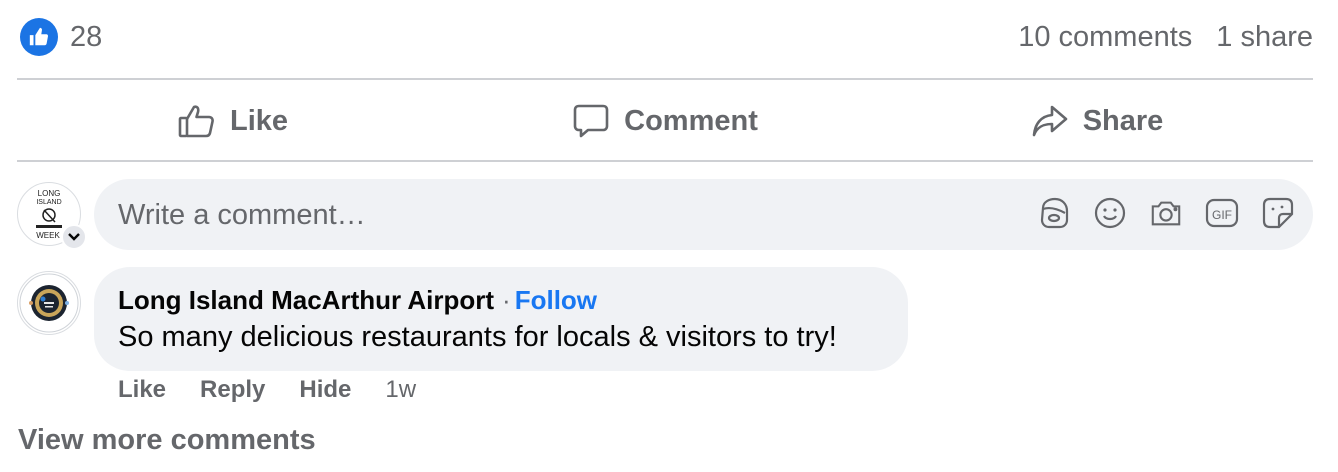 The height and width of the screenshot is (472, 1338). I want to click on camera-icon, so click(1166, 213).